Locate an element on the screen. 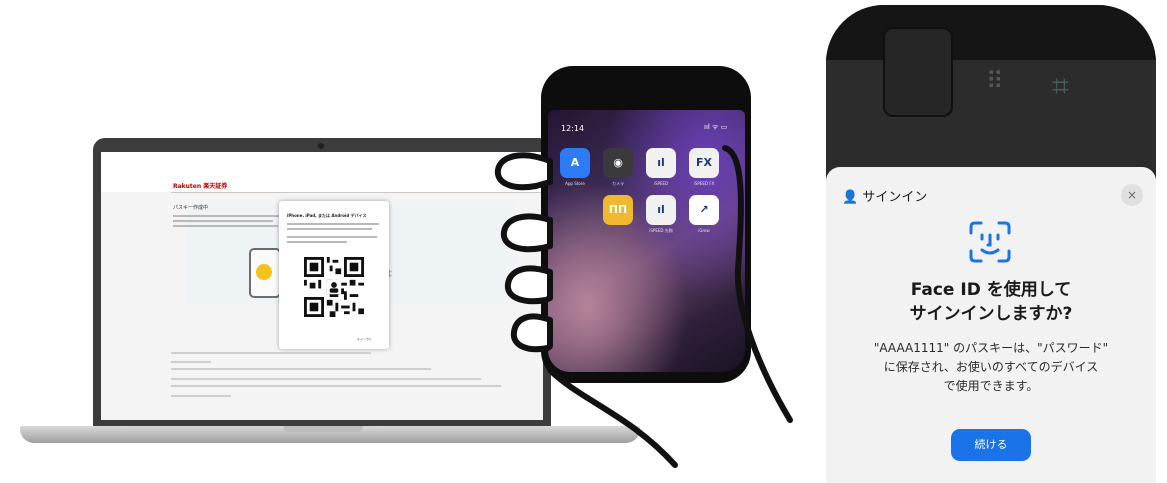 The width and height of the screenshot is (1167, 483). keypad-icon: ⠿ is located at coordinates (995, 81).